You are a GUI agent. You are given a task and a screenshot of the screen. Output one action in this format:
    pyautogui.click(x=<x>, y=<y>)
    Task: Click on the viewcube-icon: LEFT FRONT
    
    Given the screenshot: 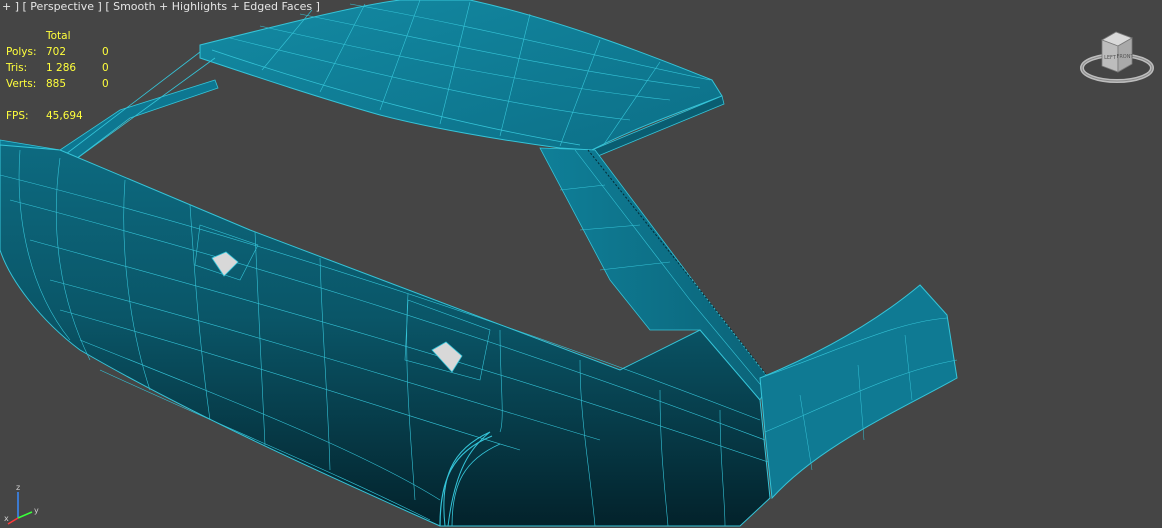 What is the action you would take?
    pyautogui.click(x=1117, y=58)
    